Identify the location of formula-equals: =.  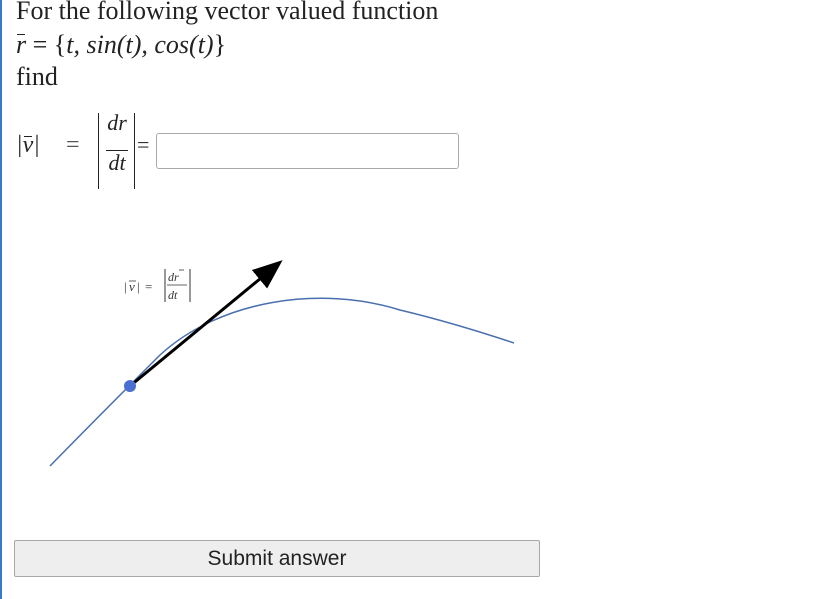
(73, 145).